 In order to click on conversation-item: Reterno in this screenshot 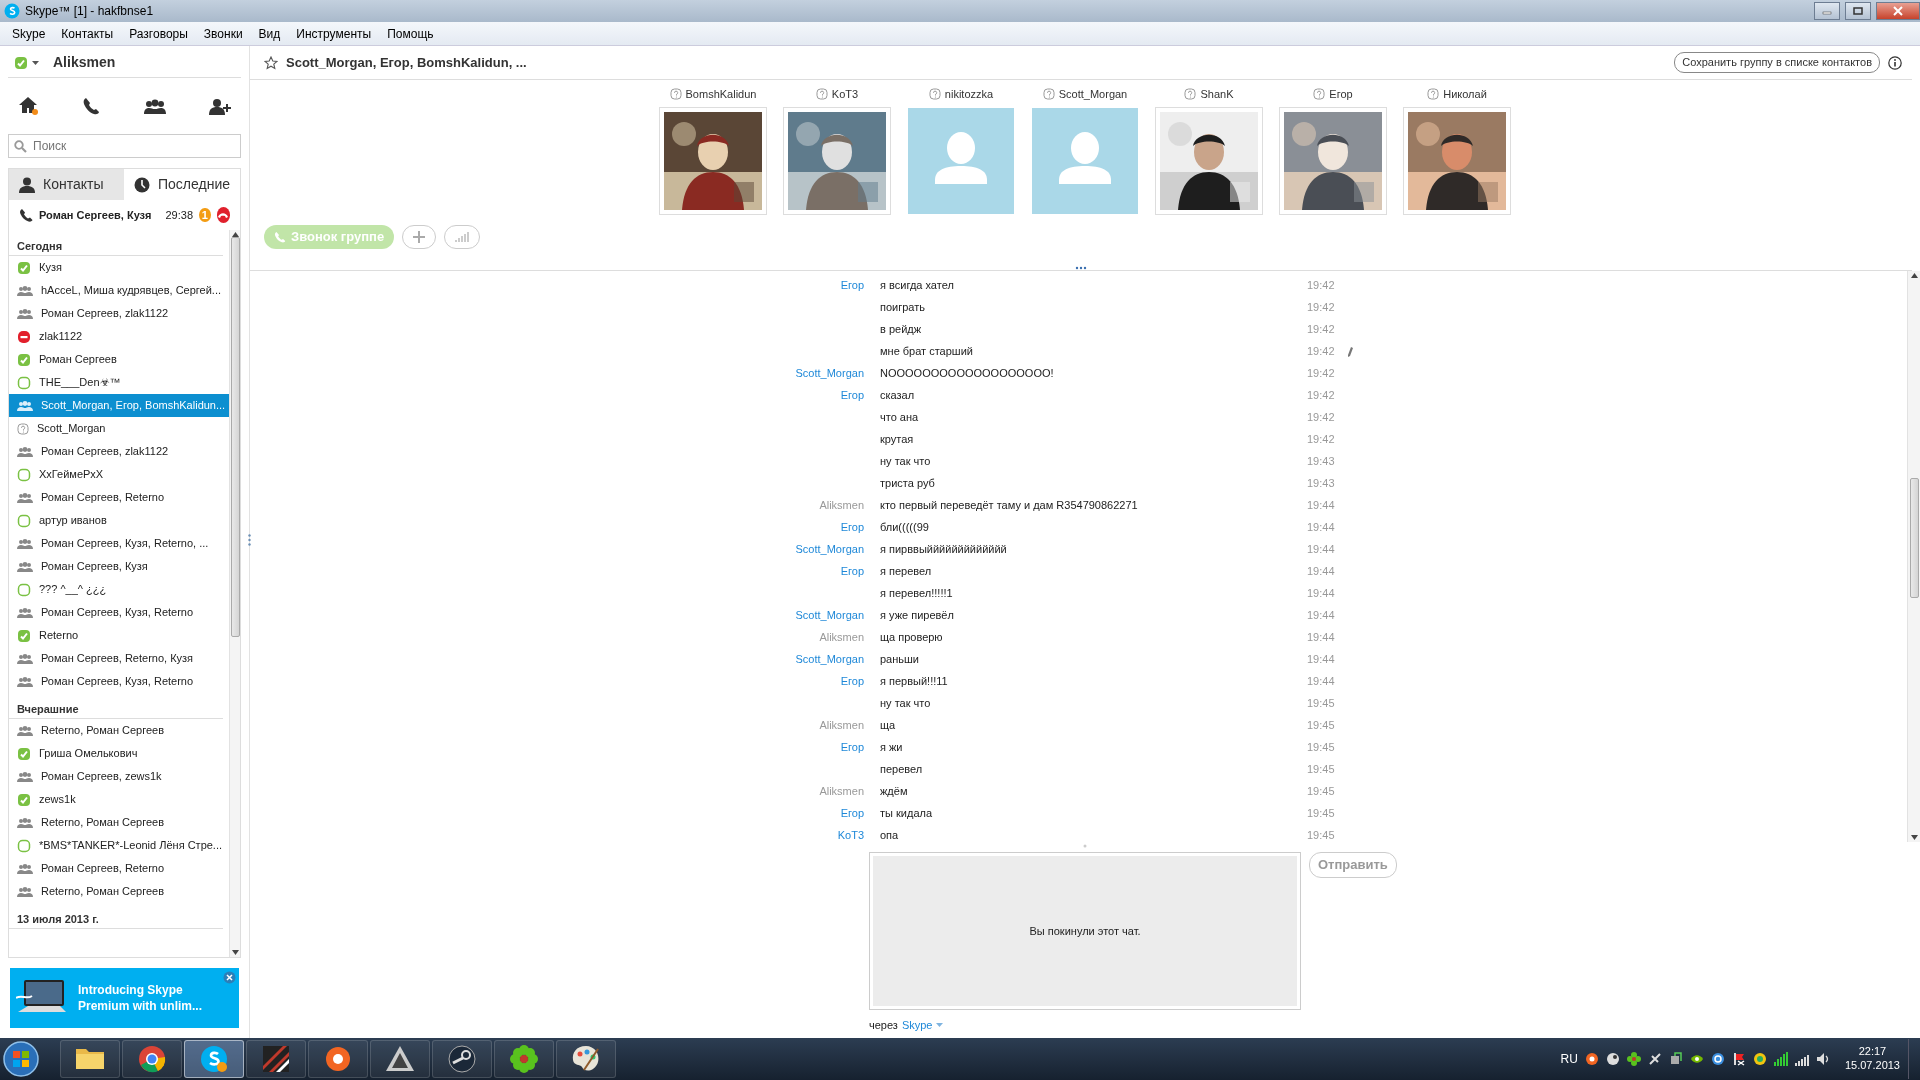, I will do `click(119, 635)`.